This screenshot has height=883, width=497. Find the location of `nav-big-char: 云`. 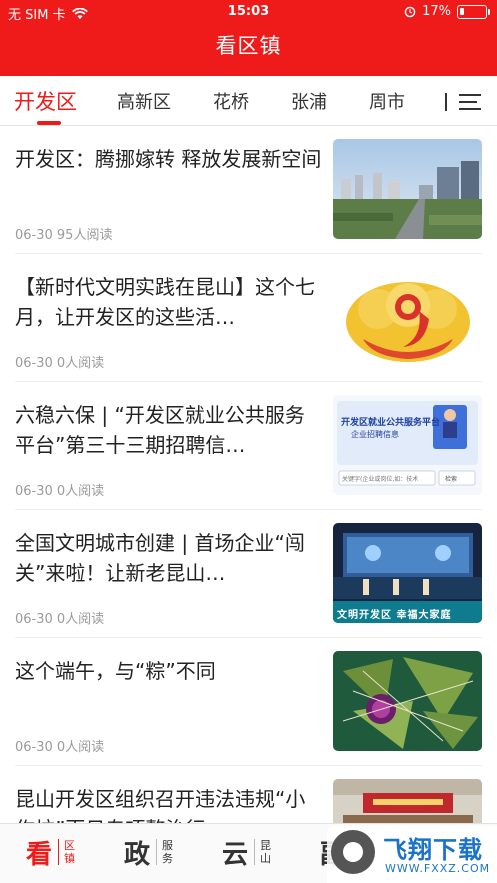

nav-big-char: 云 is located at coordinates (235, 854).